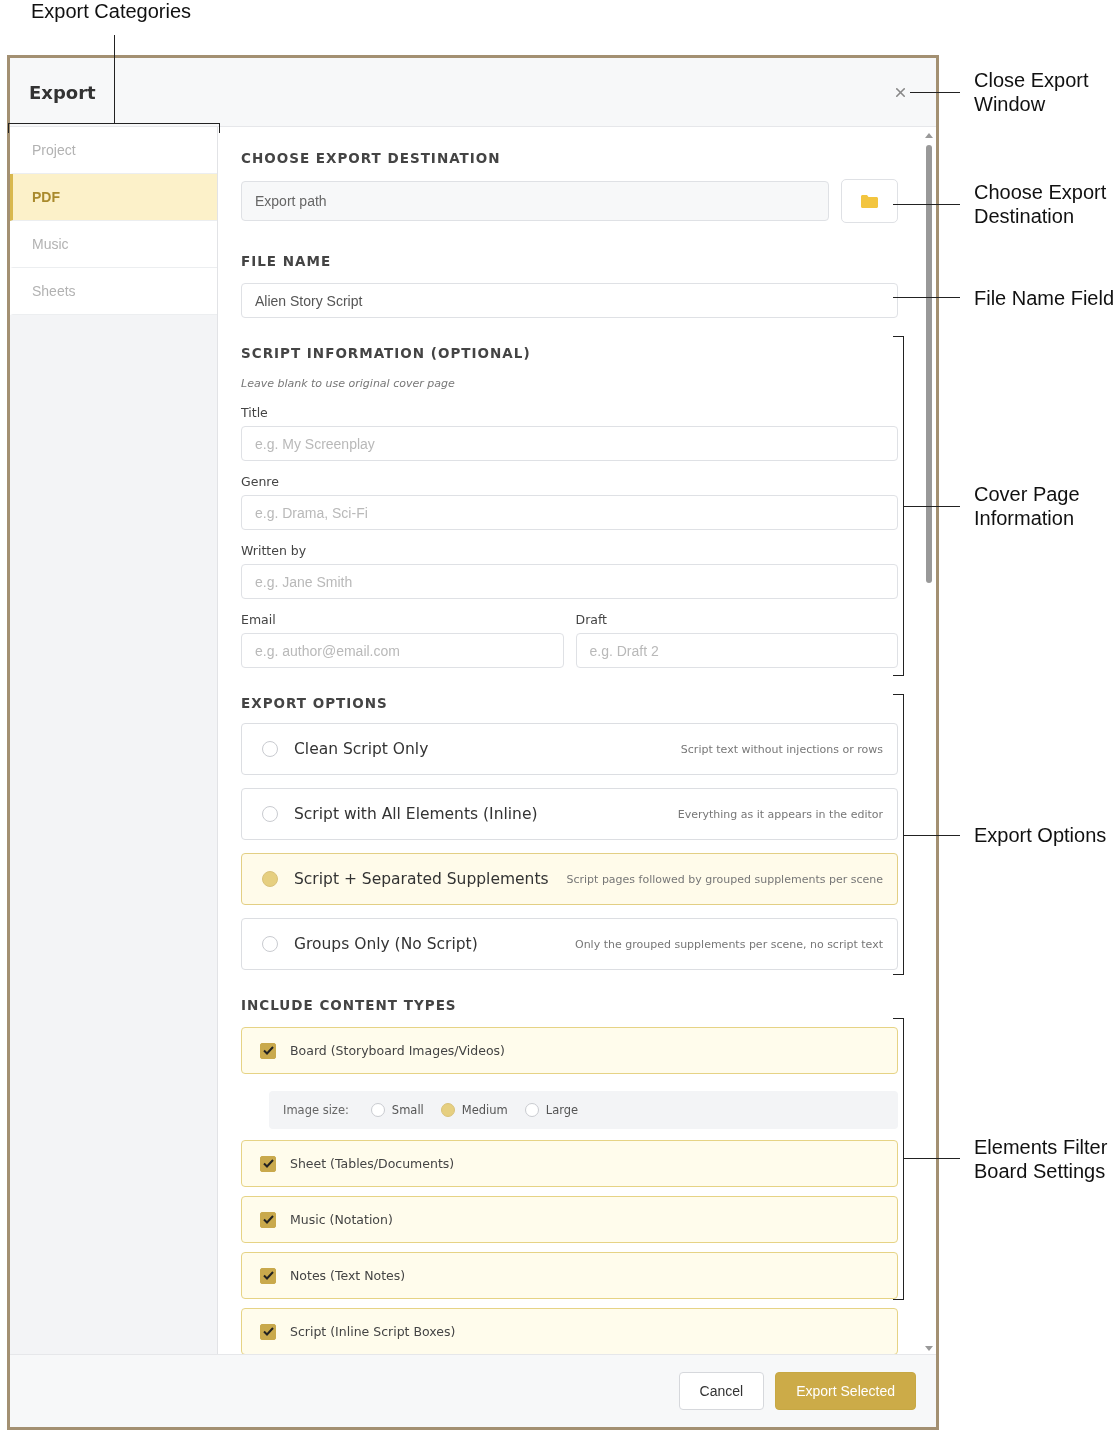  Describe the element at coordinates (569, 1331) in the screenshot. I see `content-type-option: Script (Inline Script Boxes)` at that location.